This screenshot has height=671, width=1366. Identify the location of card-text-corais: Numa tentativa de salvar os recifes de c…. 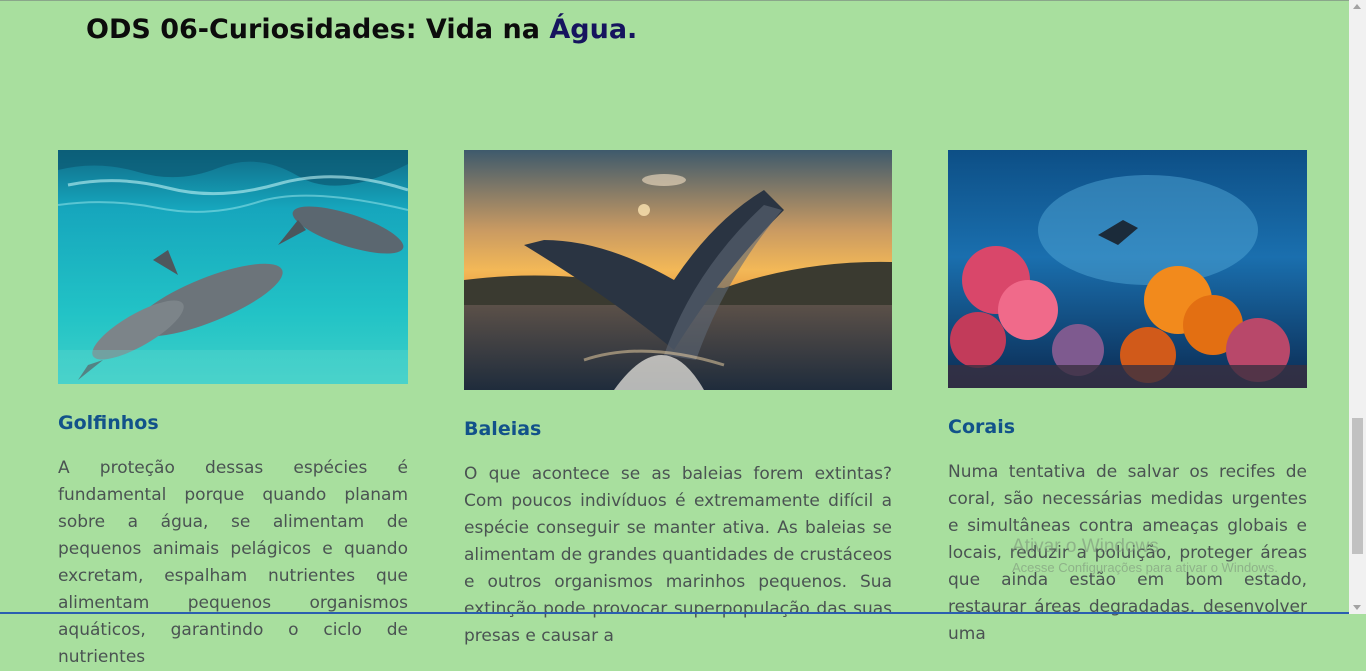
(1127, 553).